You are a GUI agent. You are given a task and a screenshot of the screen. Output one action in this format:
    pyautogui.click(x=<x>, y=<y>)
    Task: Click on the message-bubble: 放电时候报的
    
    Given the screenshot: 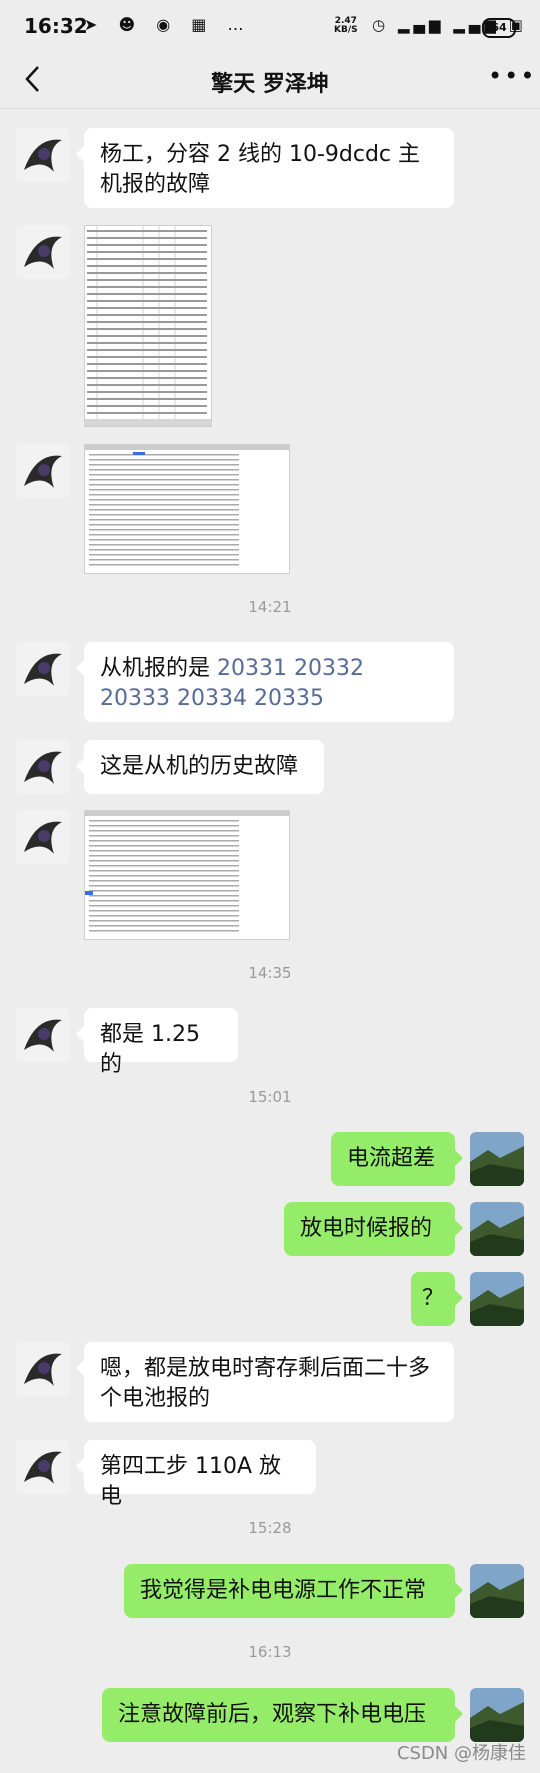 What is the action you would take?
    pyautogui.click(x=373, y=1229)
    